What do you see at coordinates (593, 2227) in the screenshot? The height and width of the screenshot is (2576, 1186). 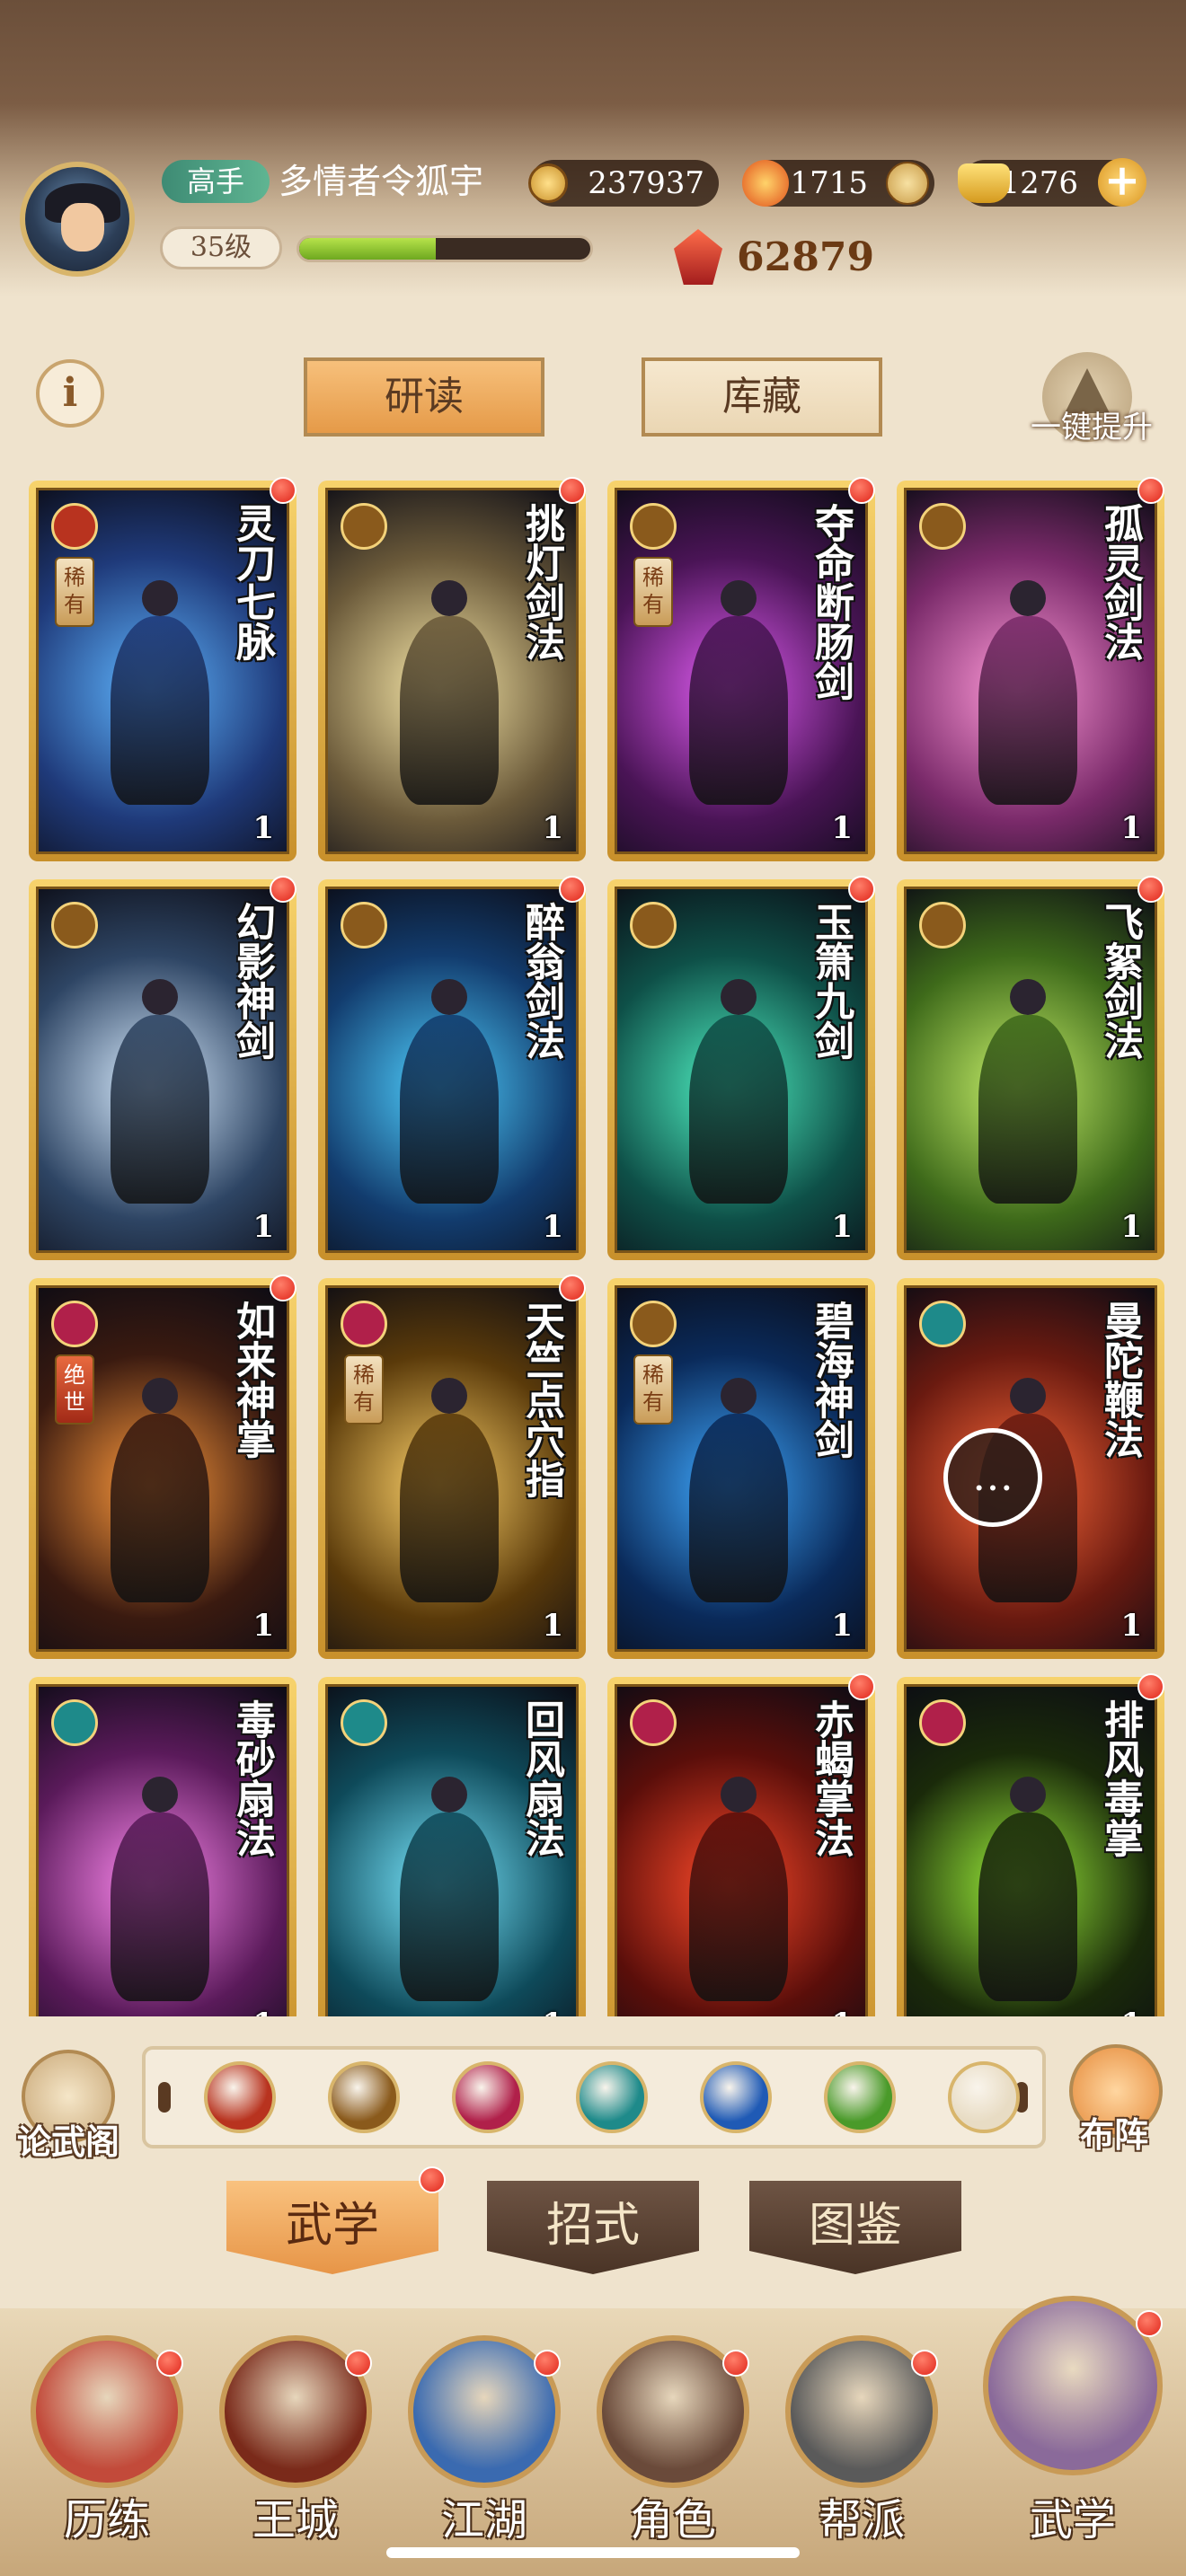 I see `subtab-moves: 招式` at bounding box center [593, 2227].